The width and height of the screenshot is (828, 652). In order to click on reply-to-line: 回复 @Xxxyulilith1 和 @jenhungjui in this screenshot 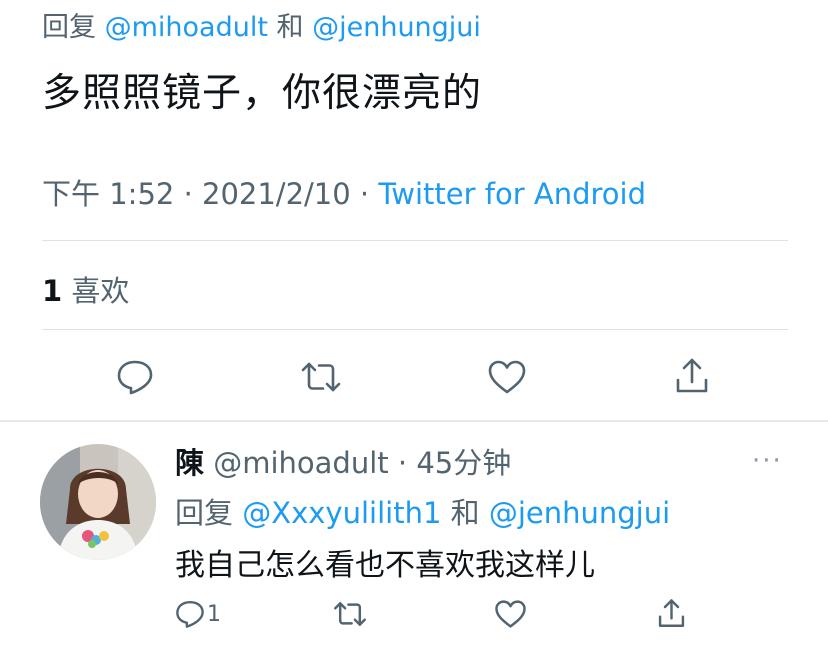, I will do `click(422, 511)`.